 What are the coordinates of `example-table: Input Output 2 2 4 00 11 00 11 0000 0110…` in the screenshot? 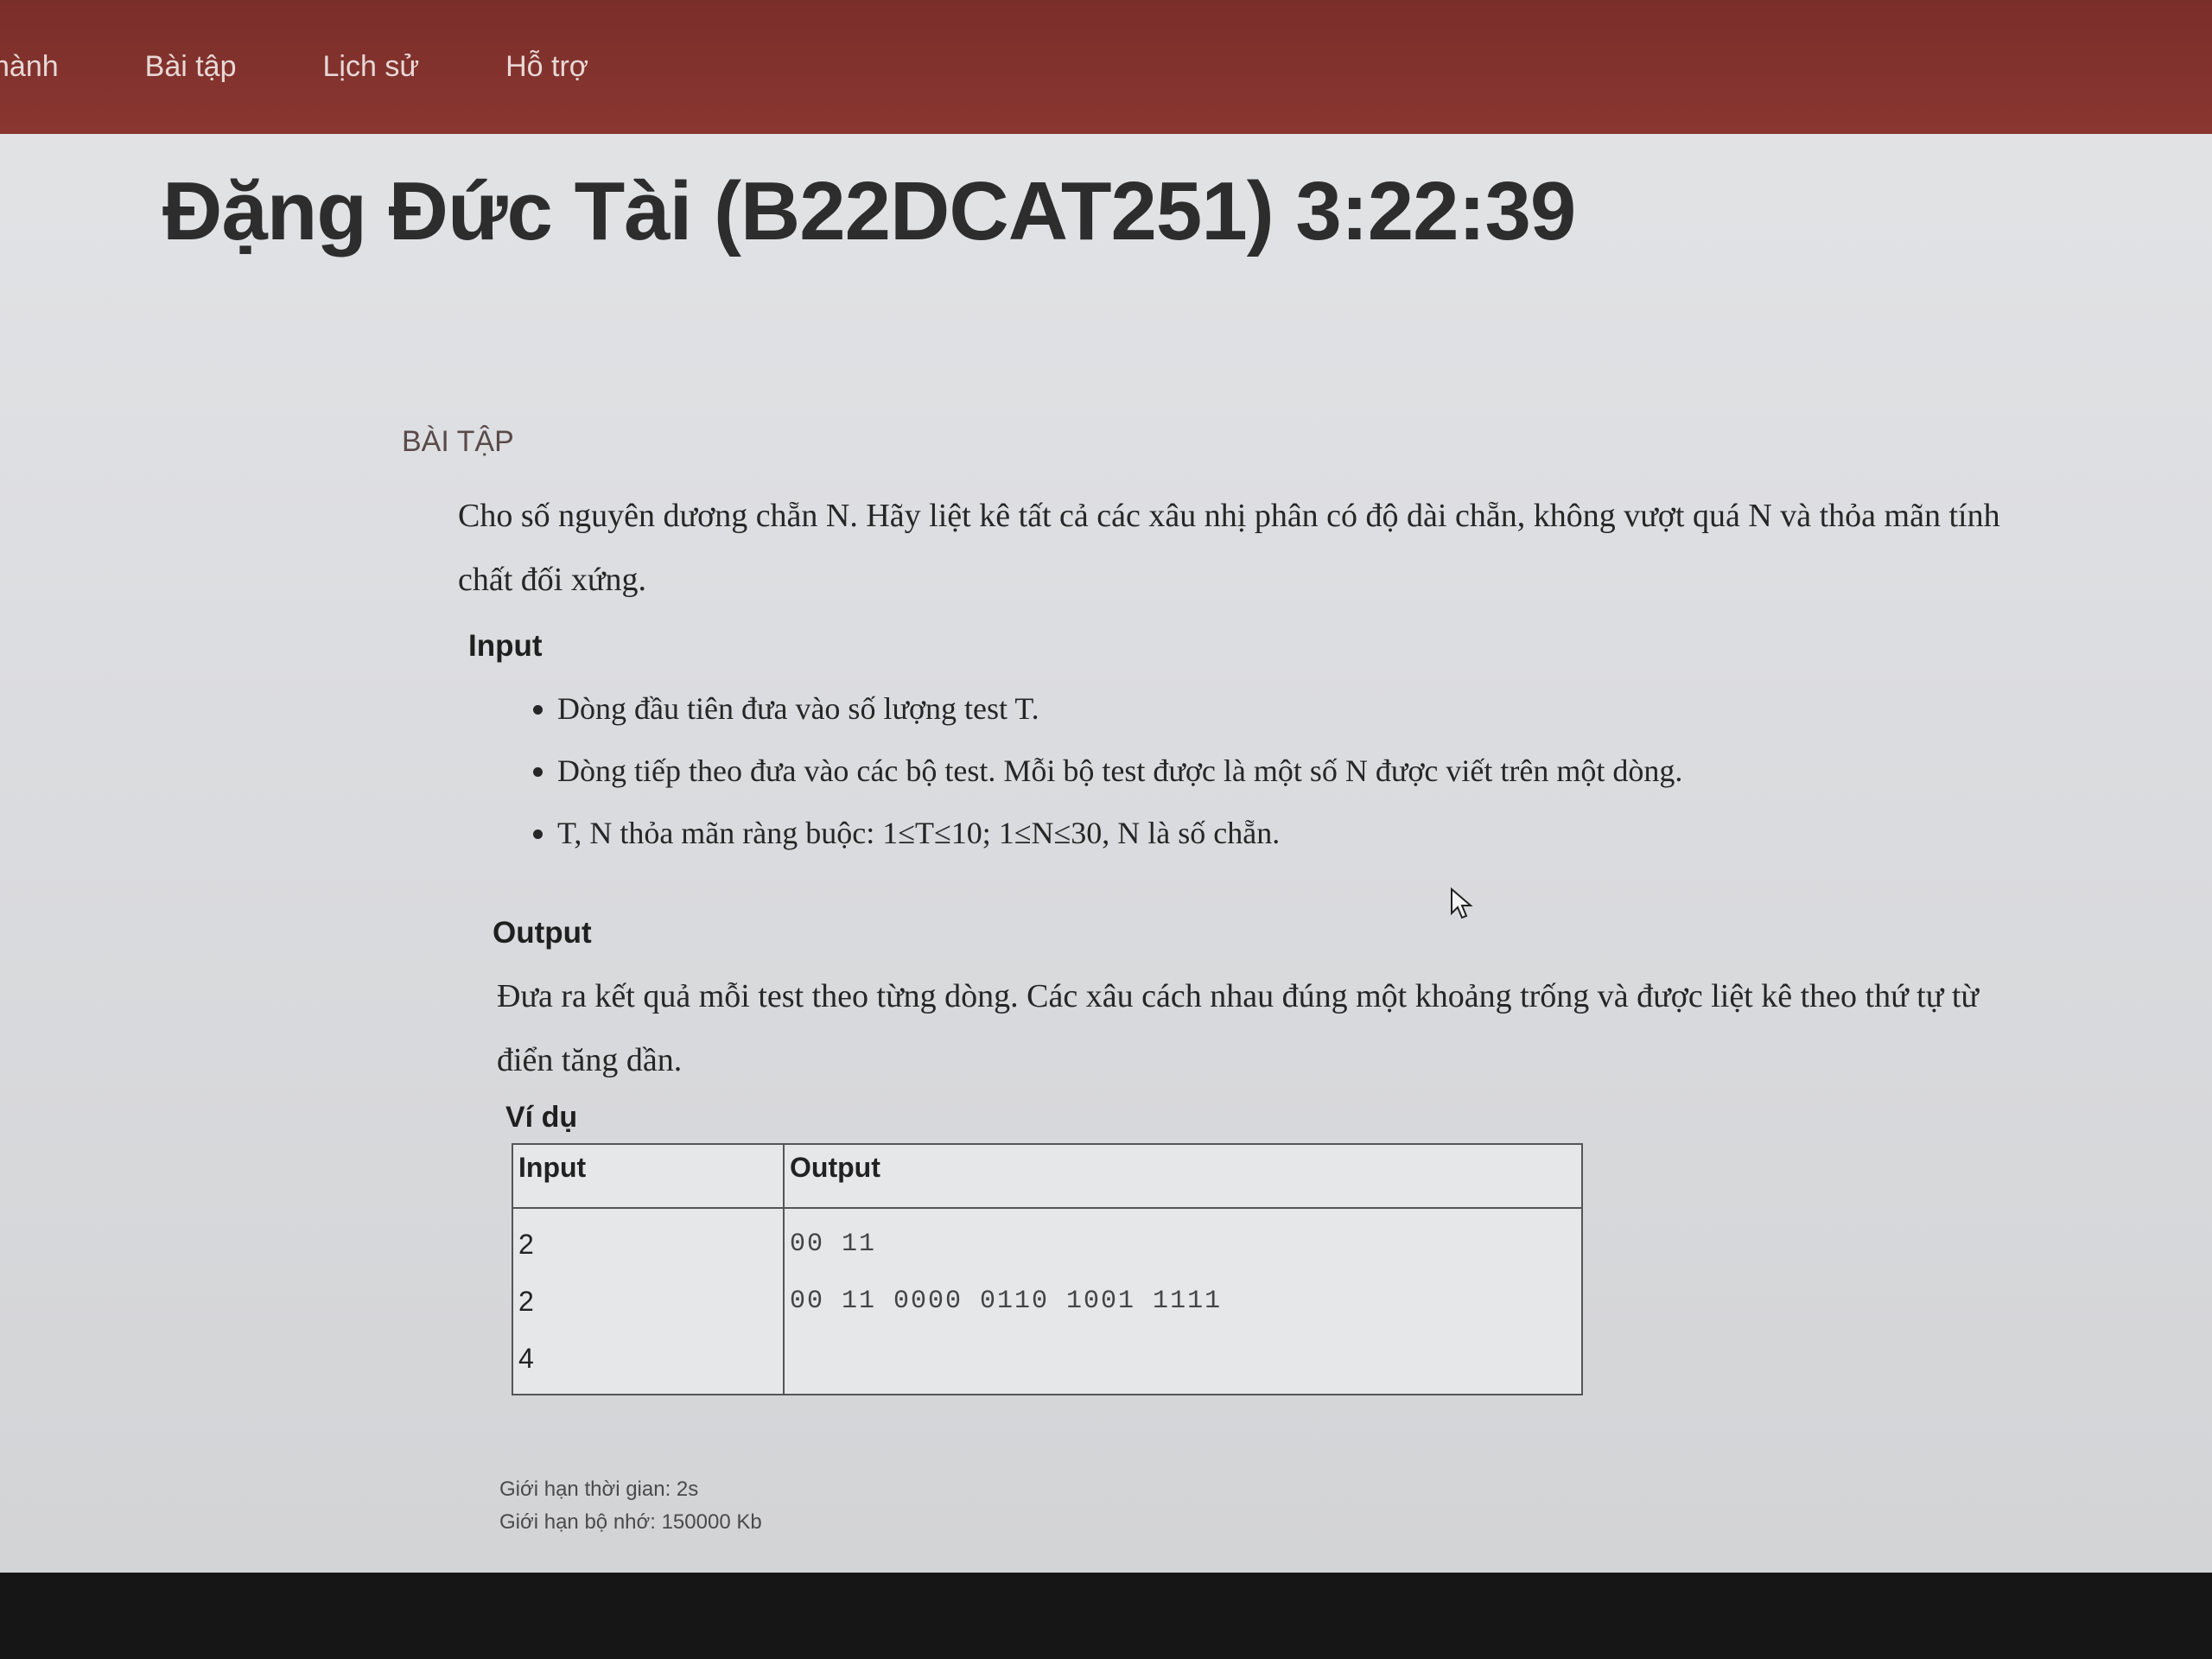 It's located at (1047, 1269).